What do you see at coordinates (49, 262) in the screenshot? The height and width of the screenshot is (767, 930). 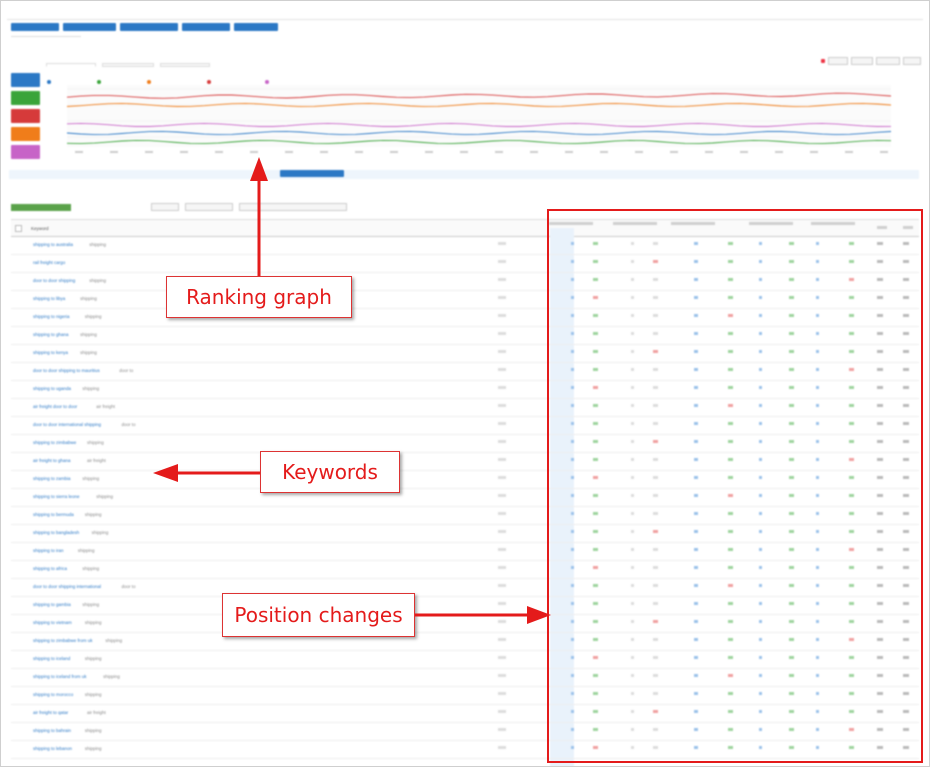 I see `keyword-link: rail freight cargo` at bounding box center [49, 262].